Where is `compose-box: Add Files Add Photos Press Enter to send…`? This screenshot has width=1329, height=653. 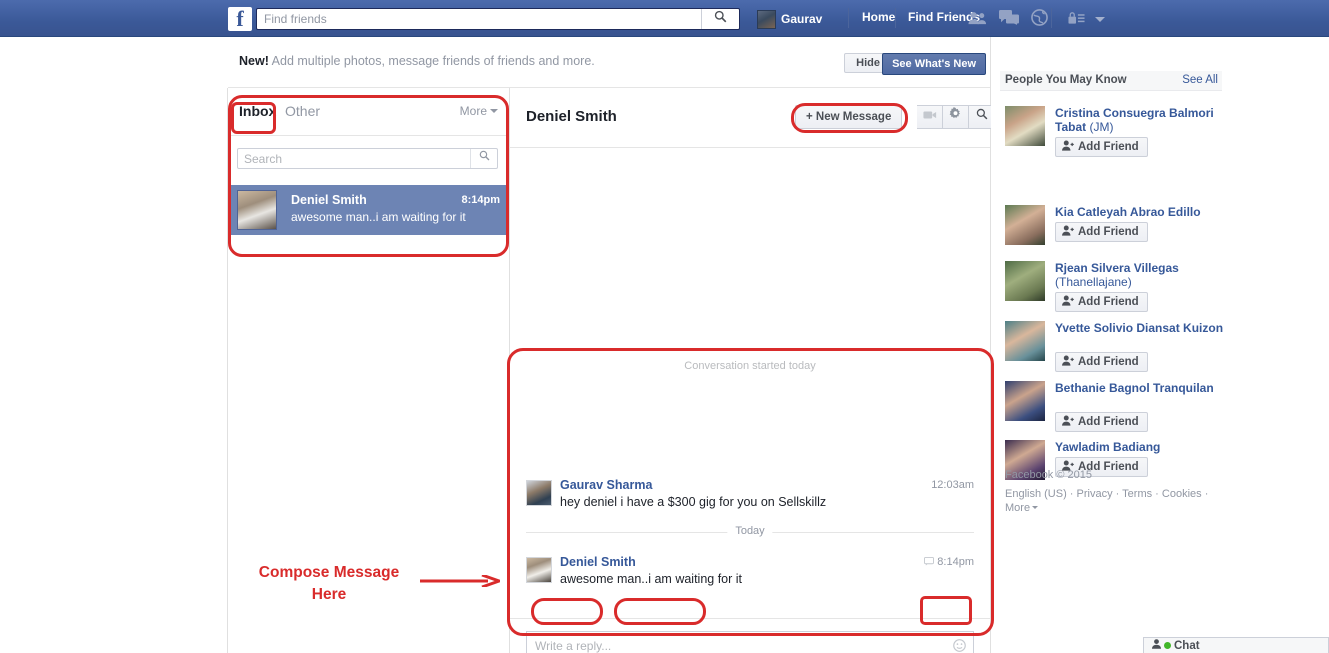 compose-box: Add Files Add Photos Press Enter to send… is located at coordinates (750, 642).